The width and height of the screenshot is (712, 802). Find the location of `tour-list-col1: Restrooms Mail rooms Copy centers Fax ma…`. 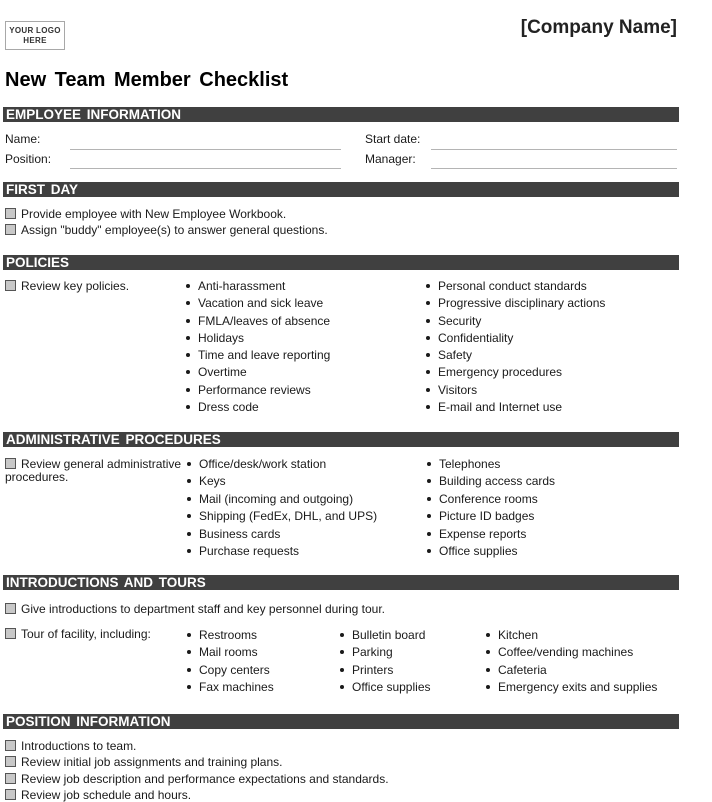

tour-list-col1: Restrooms Mail rooms Copy centers Fax ma… is located at coordinates (229, 661).